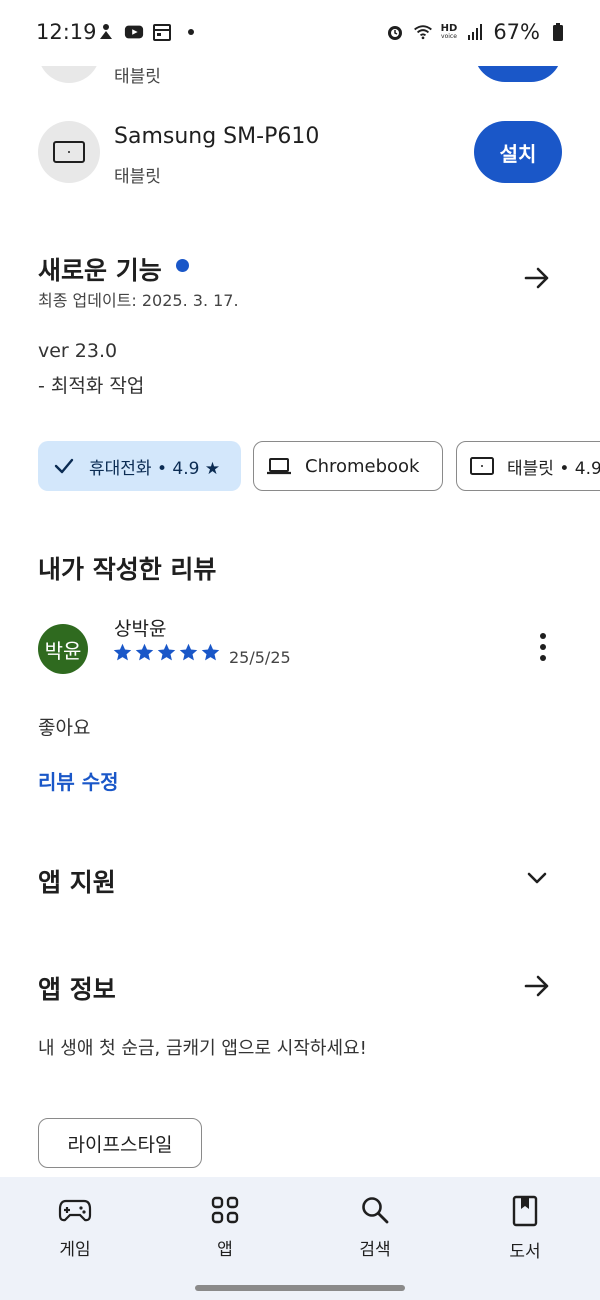 The image size is (600, 1300). Describe the element at coordinates (375, 1210) in the screenshot. I see `search-icon` at that location.